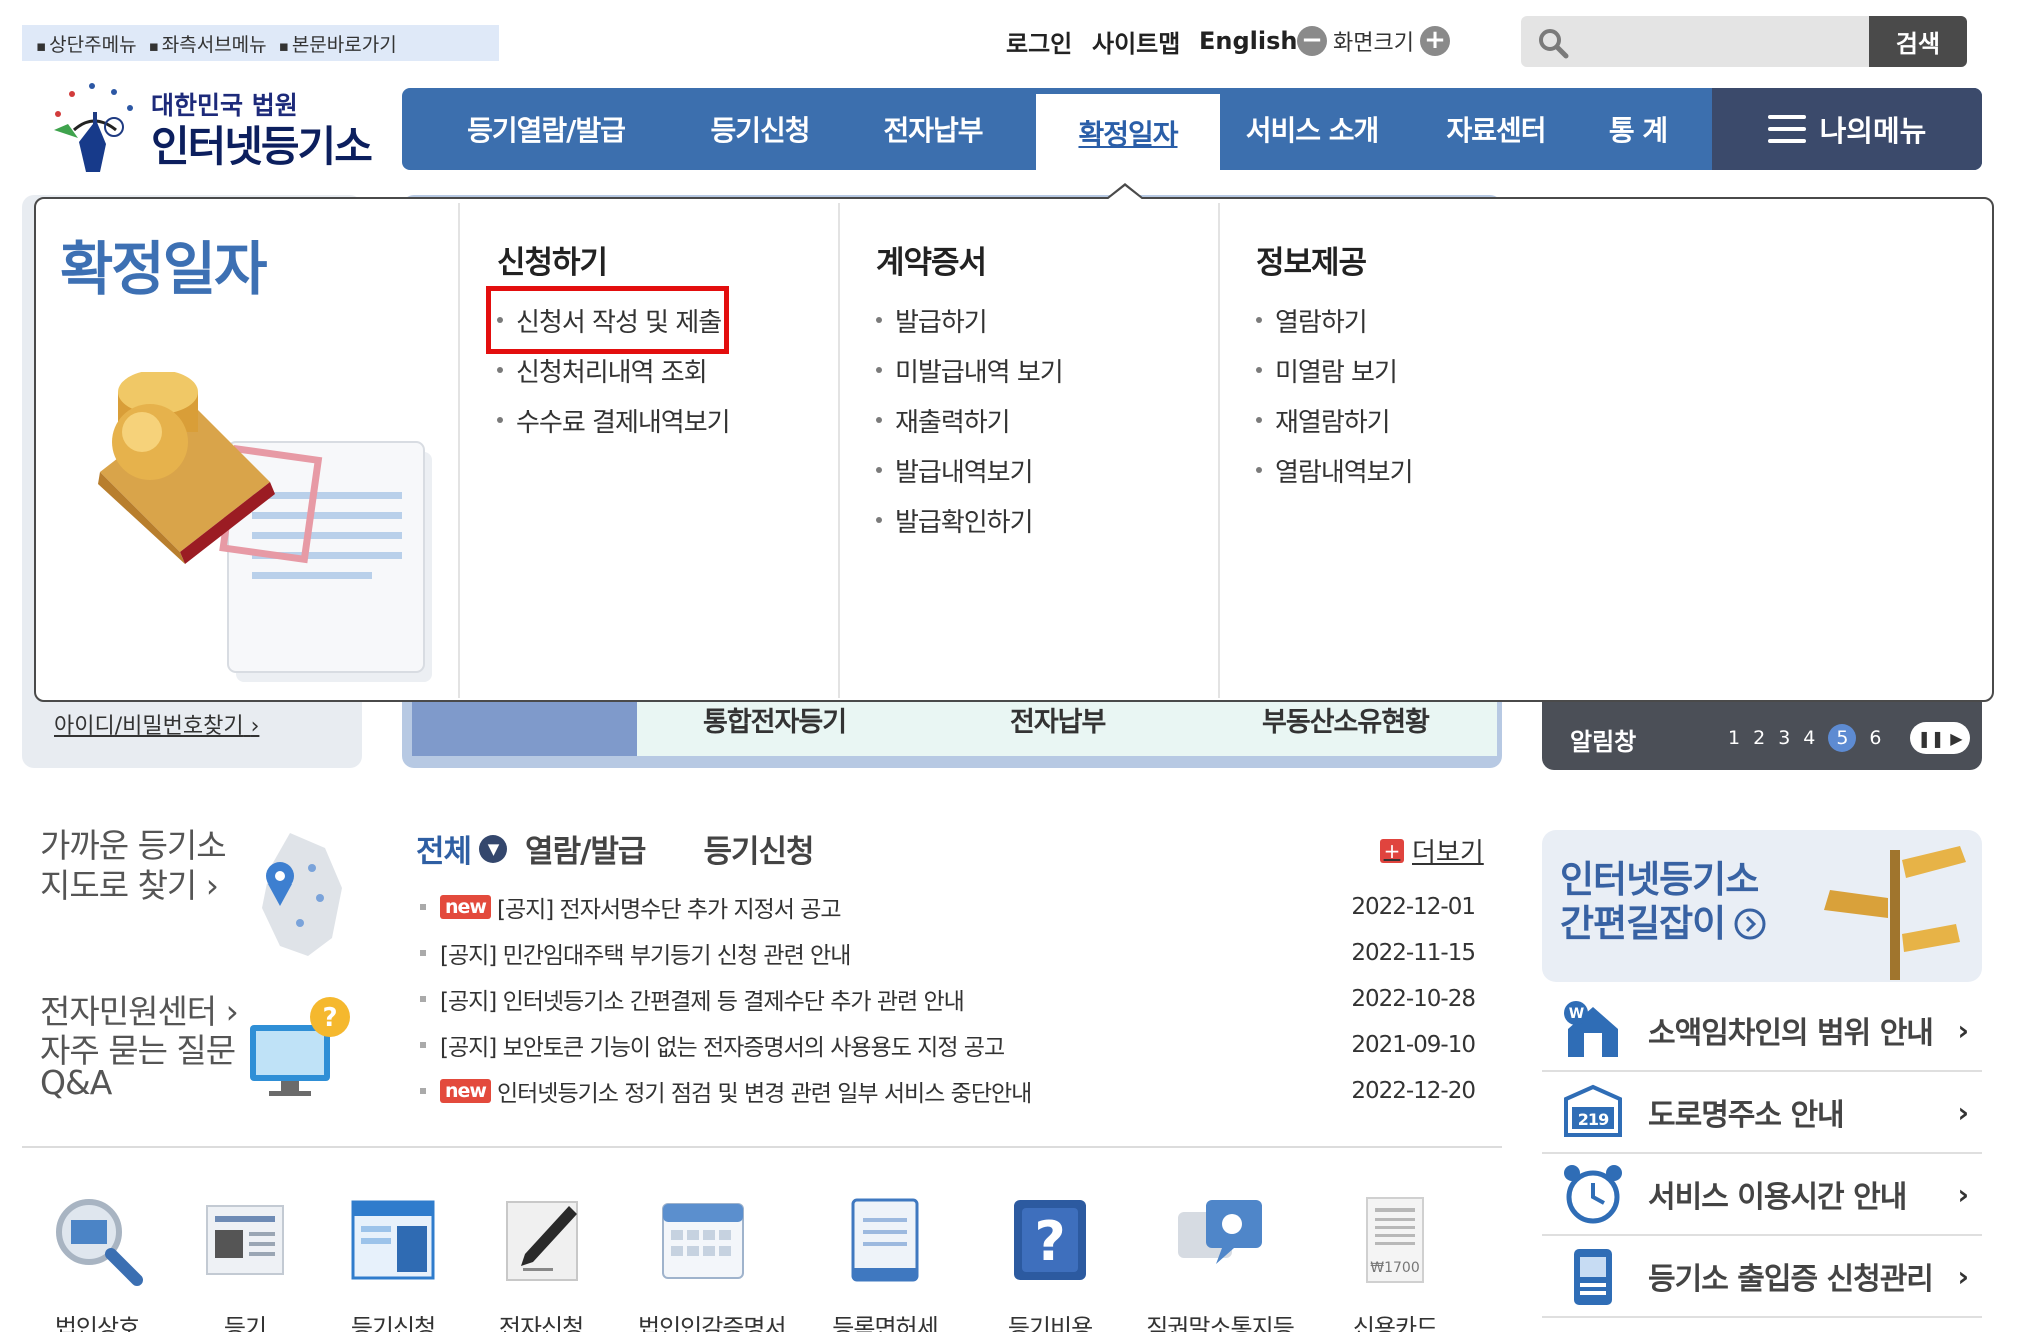 The width and height of the screenshot is (2017, 1332). Describe the element at coordinates (969, 520) in the screenshot. I see `menu-item-issue-verify: 발급확인하기` at that location.